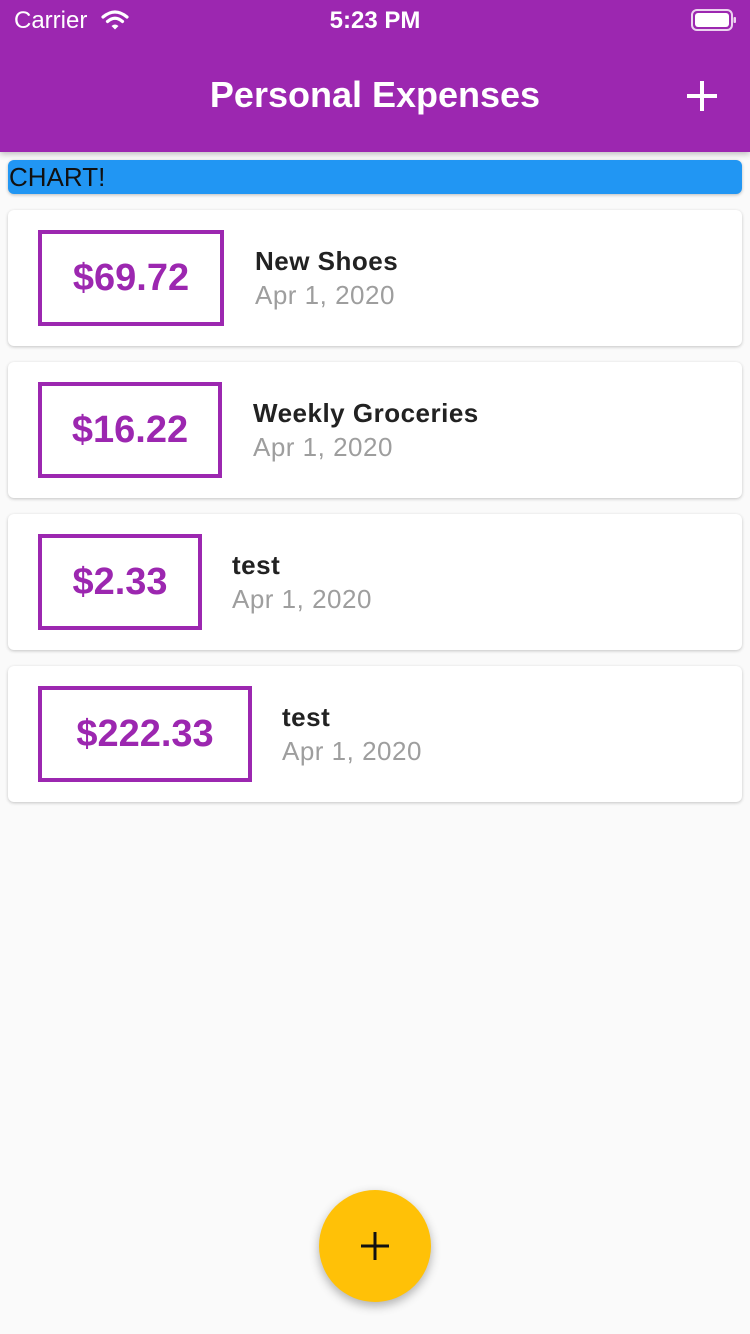 The width and height of the screenshot is (750, 1334). Describe the element at coordinates (375, 582) in the screenshot. I see `list-item: $2.33 test Apr 1, 2020` at that location.